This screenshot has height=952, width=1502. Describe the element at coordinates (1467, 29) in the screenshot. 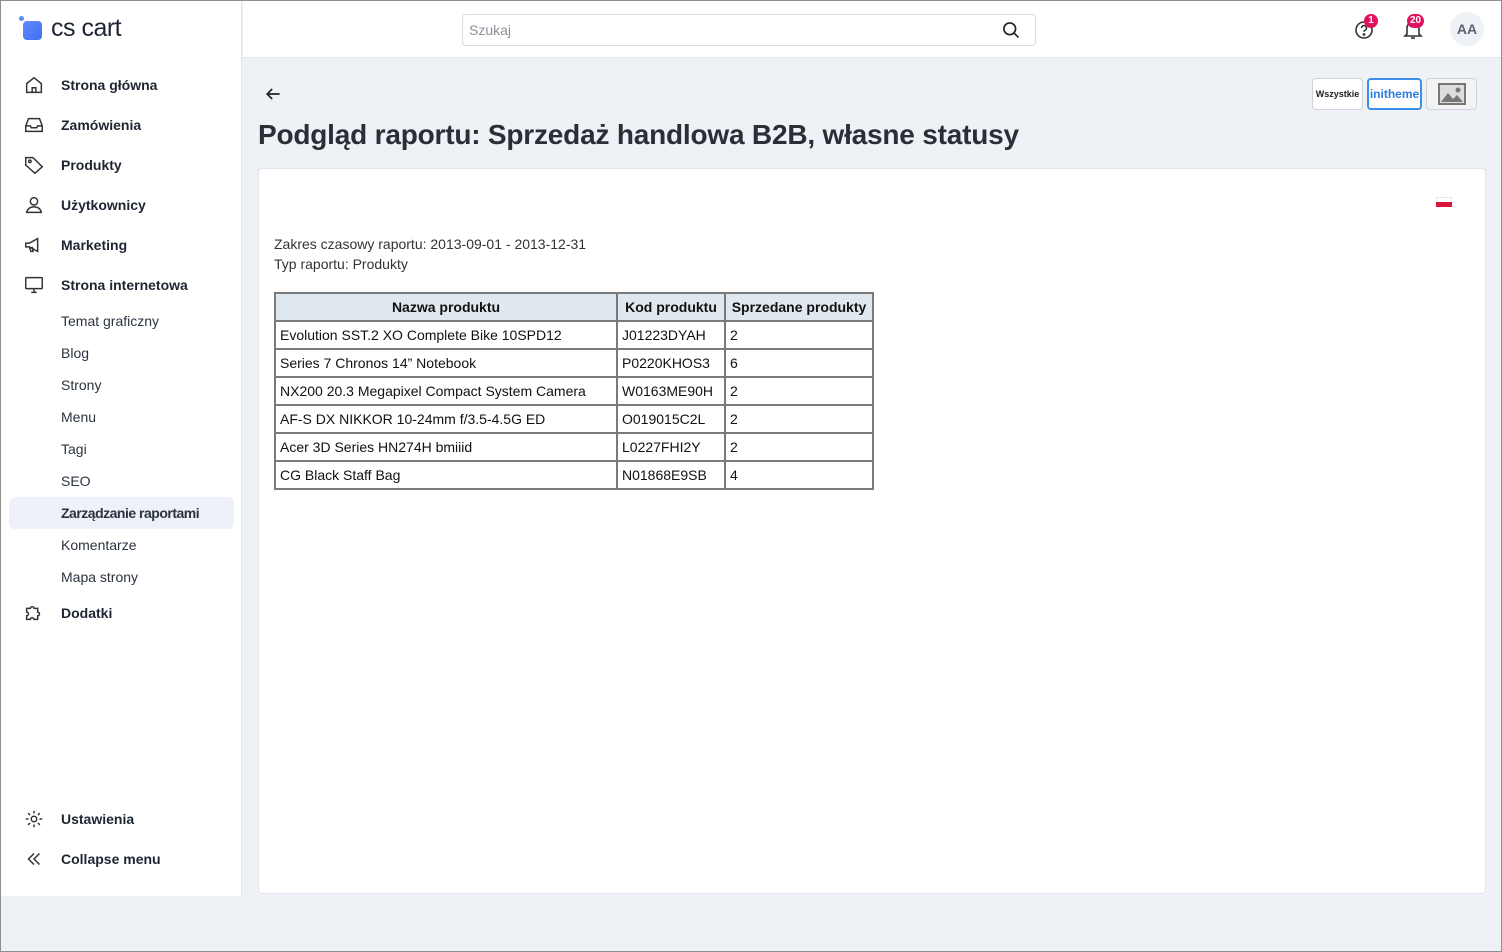

I see `avatar: AA` at that location.